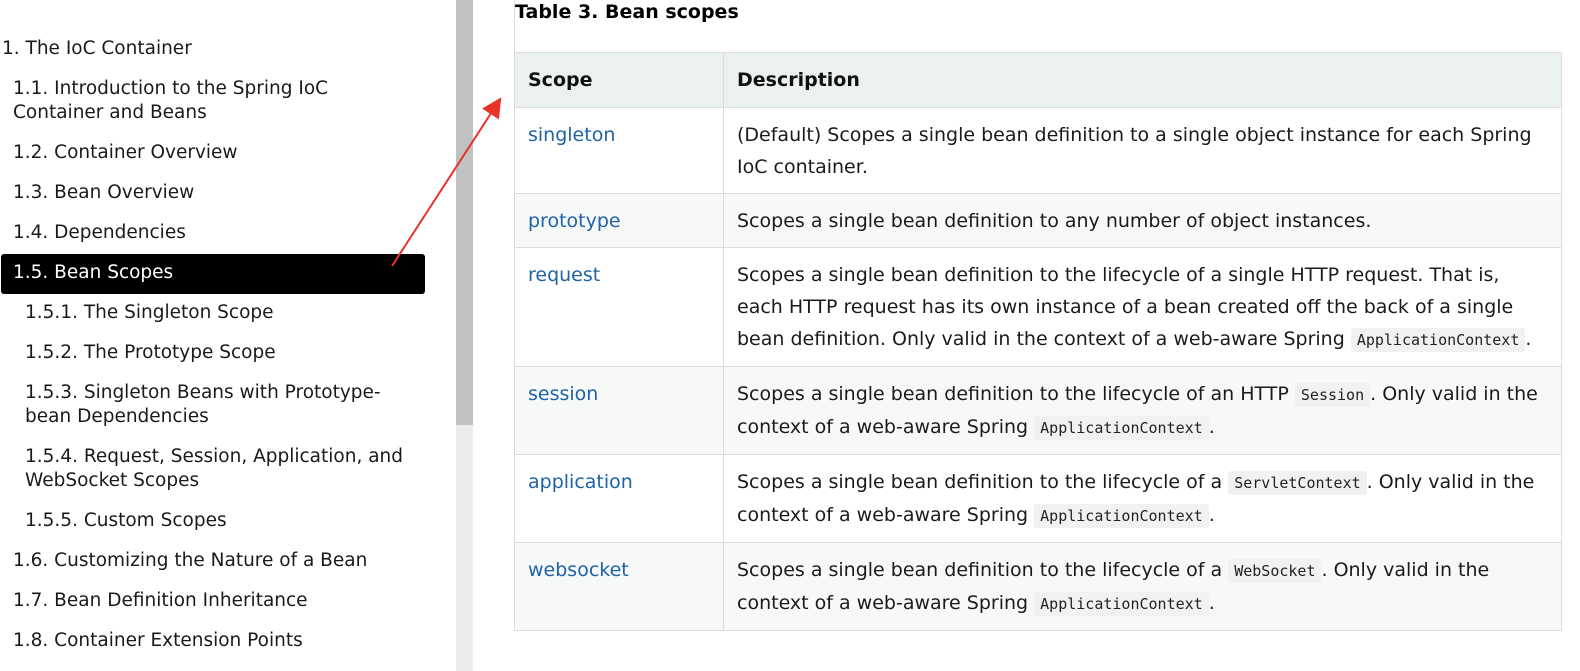 Image resolution: width=1580 pixels, height=671 pixels. What do you see at coordinates (213, 274) in the screenshot?
I see `toc-item: 1.5. Bean Scopes` at bounding box center [213, 274].